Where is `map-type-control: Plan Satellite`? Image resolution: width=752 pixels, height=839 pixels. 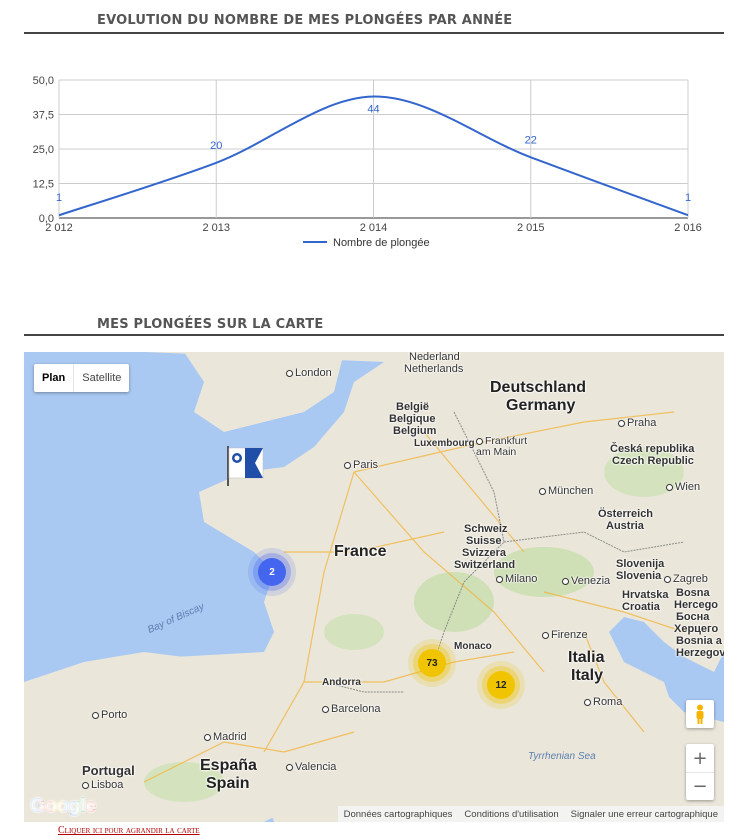 map-type-control: Plan Satellite is located at coordinates (82, 378).